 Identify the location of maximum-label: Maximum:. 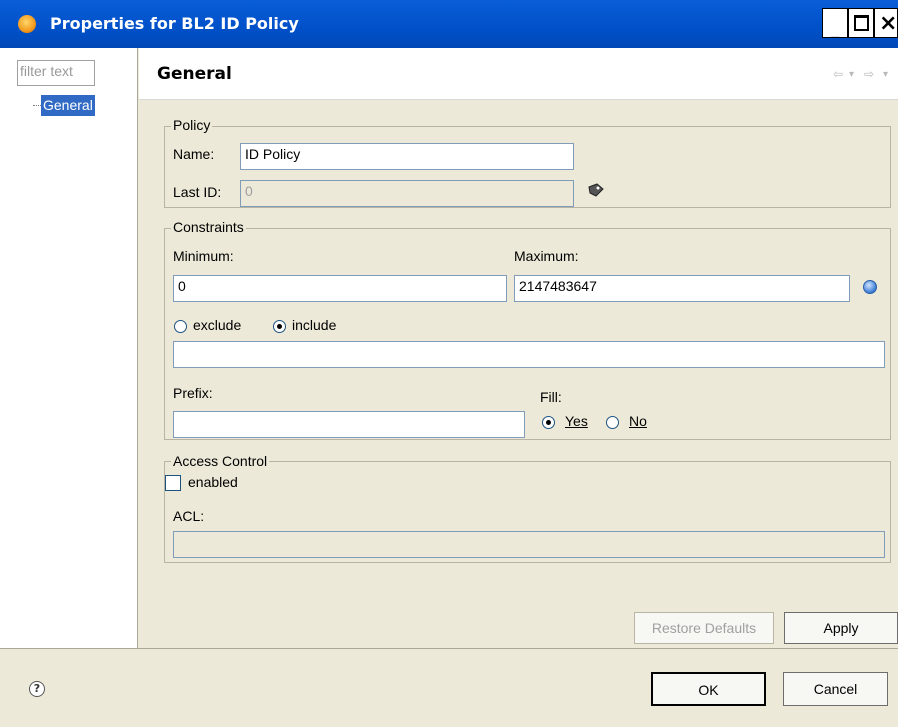
(546, 256).